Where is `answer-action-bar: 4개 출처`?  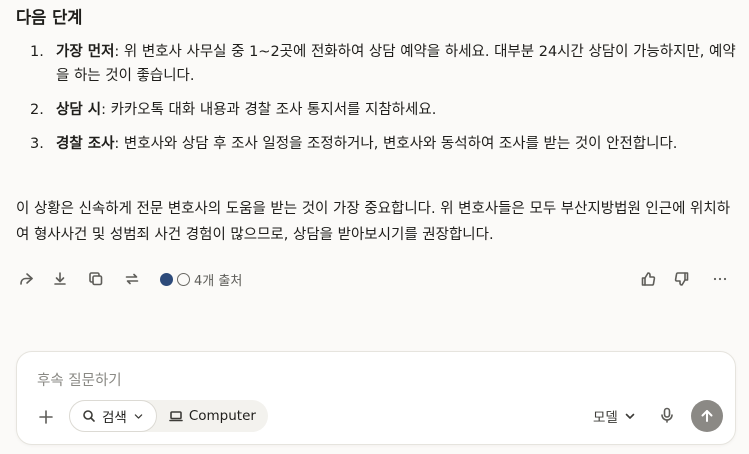 answer-action-bar: 4개 출처 is located at coordinates (375, 279).